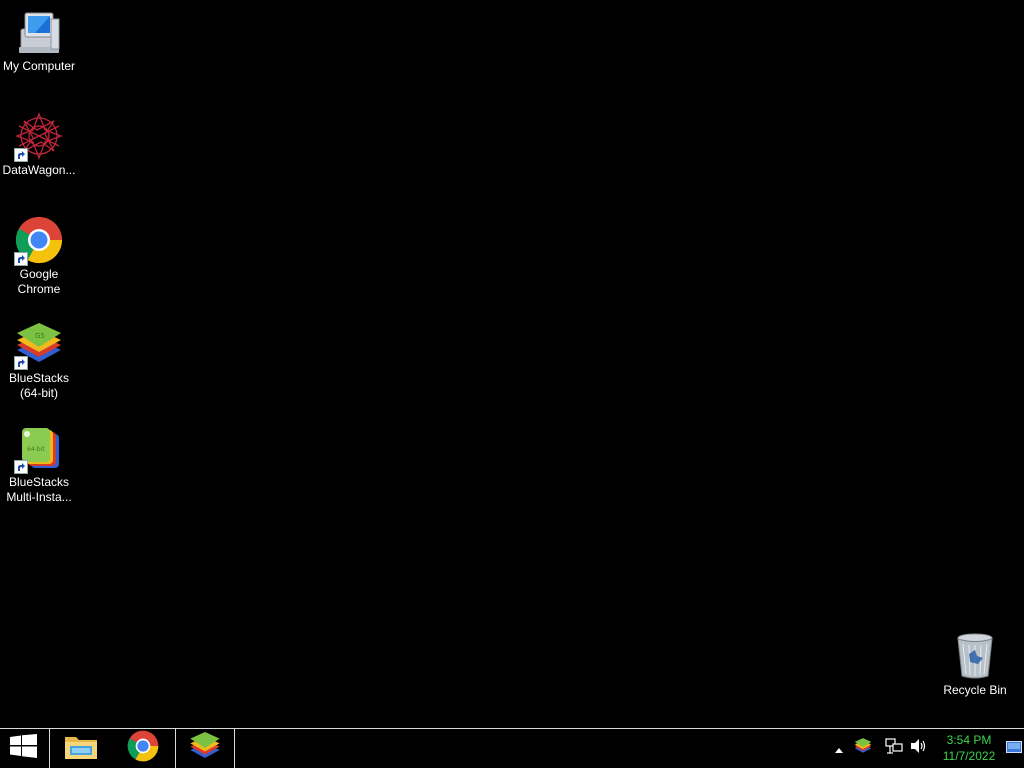 Image resolution: width=1024 pixels, height=768 pixels. I want to click on tray-bluestacks-button, so click(863, 748).